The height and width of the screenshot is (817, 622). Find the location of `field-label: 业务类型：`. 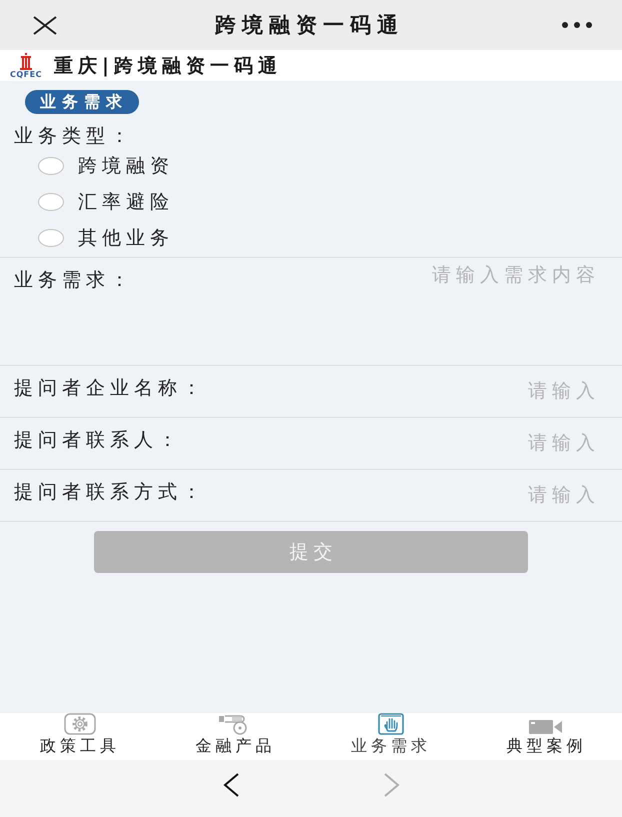

field-label: 业务类型： is located at coordinates (74, 136).